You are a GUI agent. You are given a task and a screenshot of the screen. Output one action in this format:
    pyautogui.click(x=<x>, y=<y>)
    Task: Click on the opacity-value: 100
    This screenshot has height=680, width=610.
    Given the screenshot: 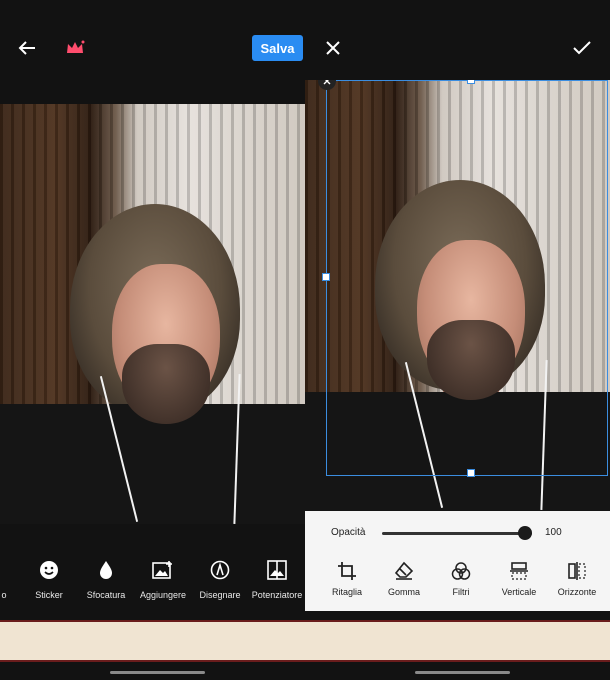 What is the action you would take?
    pyautogui.click(x=553, y=532)
    